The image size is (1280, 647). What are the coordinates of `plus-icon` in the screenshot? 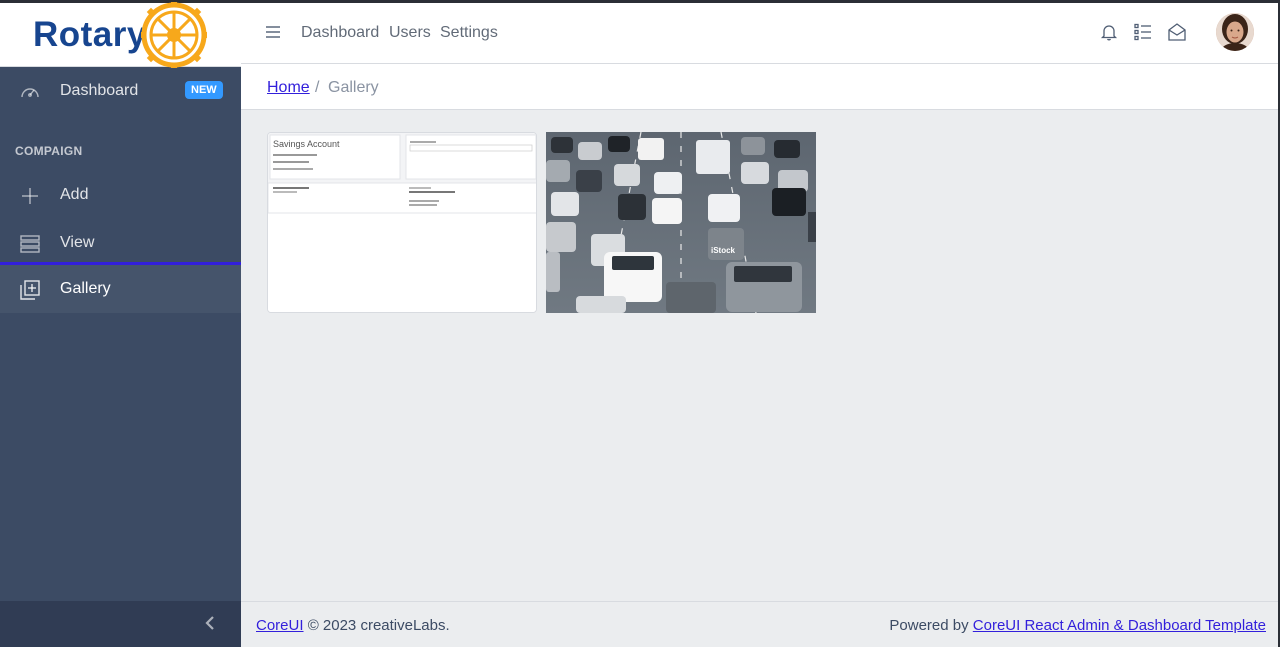 It's located at (30, 196).